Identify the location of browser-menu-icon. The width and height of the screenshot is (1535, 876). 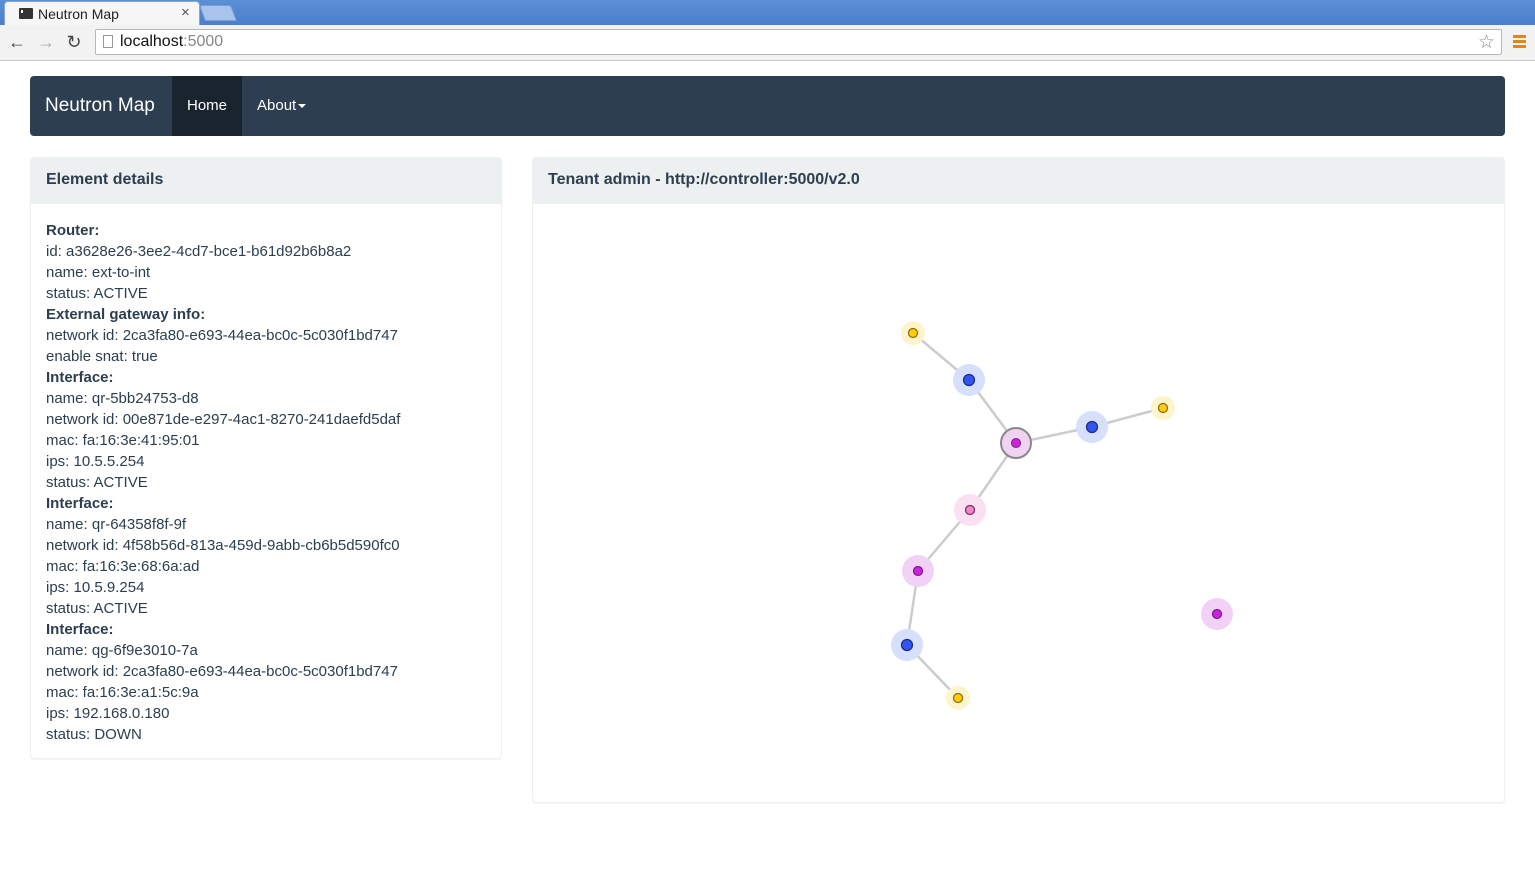
(1519, 42).